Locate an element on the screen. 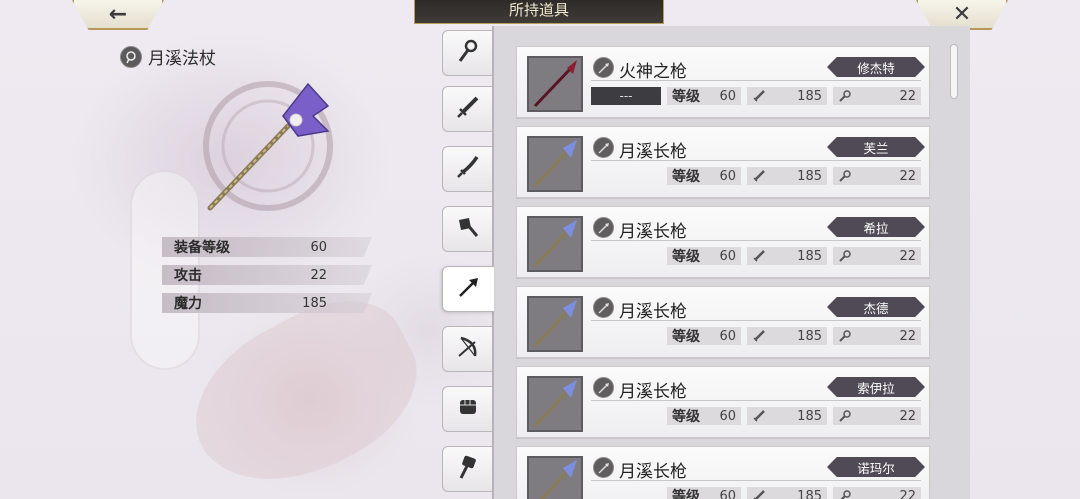 This screenshot has width=1080, height=499. item-card: 月溪长枪 索伊拉 等级 60 185 22 is located at coordinates (723, 402).